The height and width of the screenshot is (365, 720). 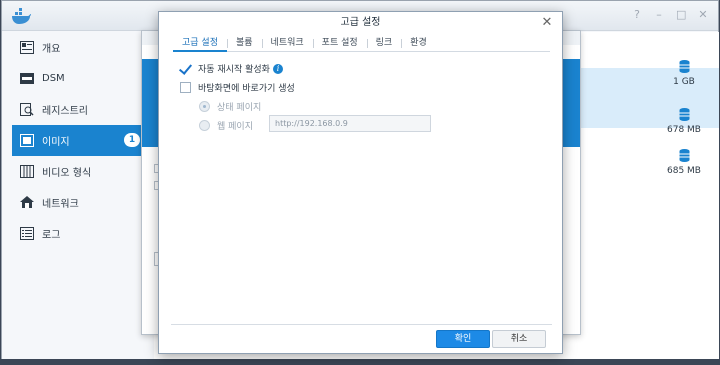 I want to click on tab-bar: 고급 설정 볼륨 네트워크 포트 설정 링크 환경, so click(x=361, y=43).